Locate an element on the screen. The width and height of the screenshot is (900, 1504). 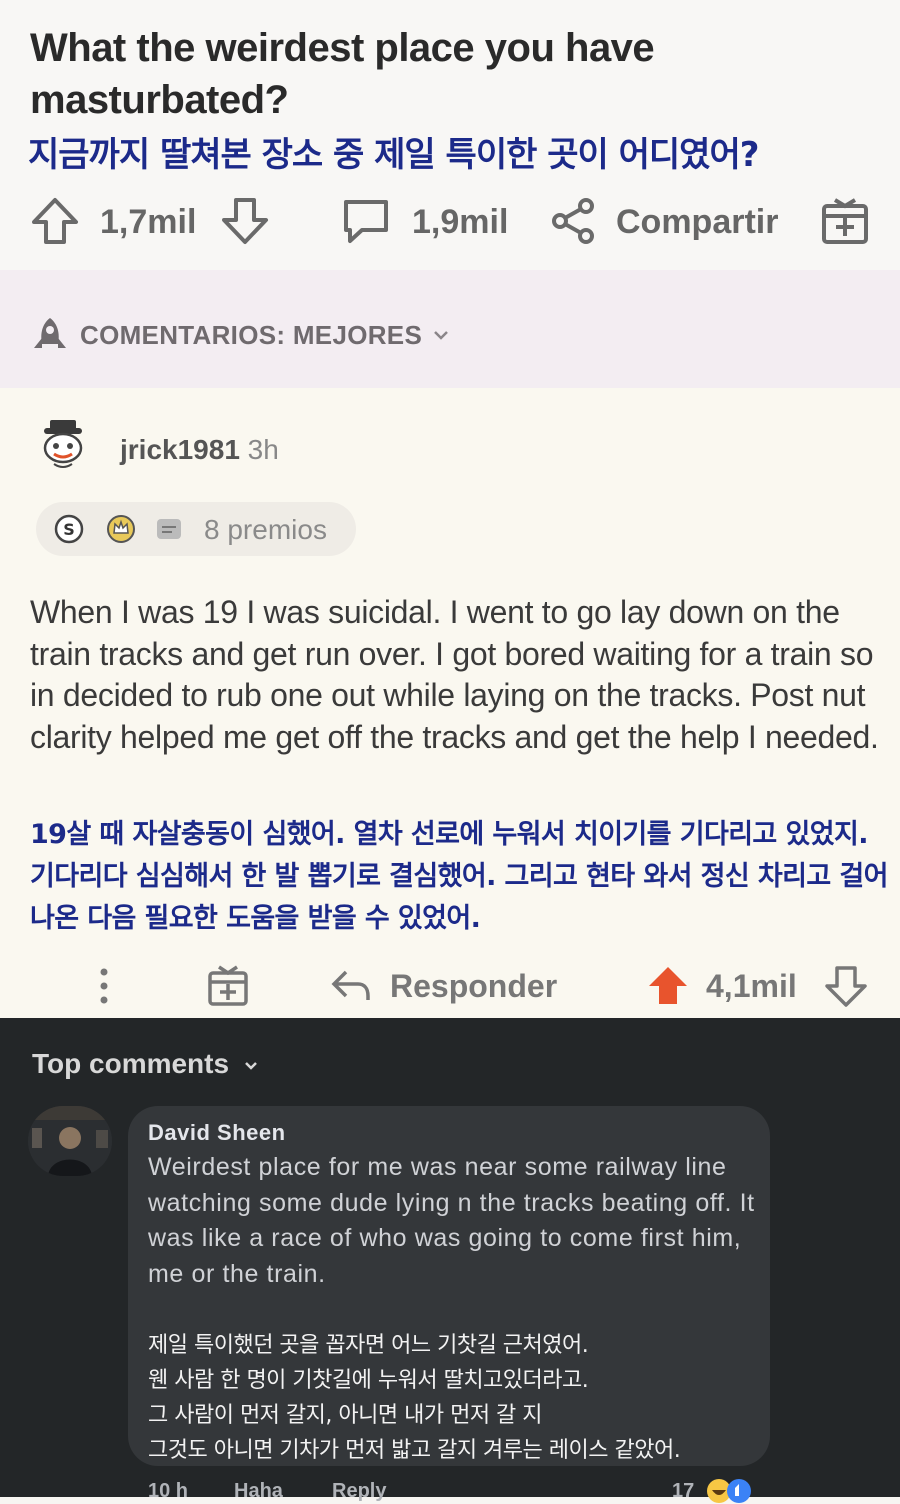
svg-text: S is located at coordinates (69, 529).